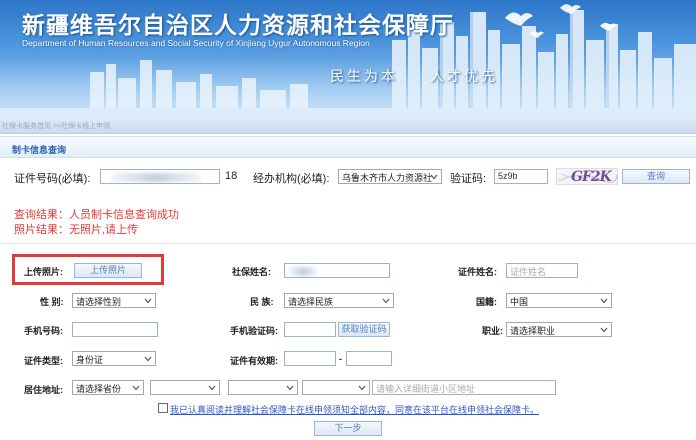  Describe the element at coordinates (43, 361) in the screenshot. I see `cert-type-label: 证件类型:` at that location.